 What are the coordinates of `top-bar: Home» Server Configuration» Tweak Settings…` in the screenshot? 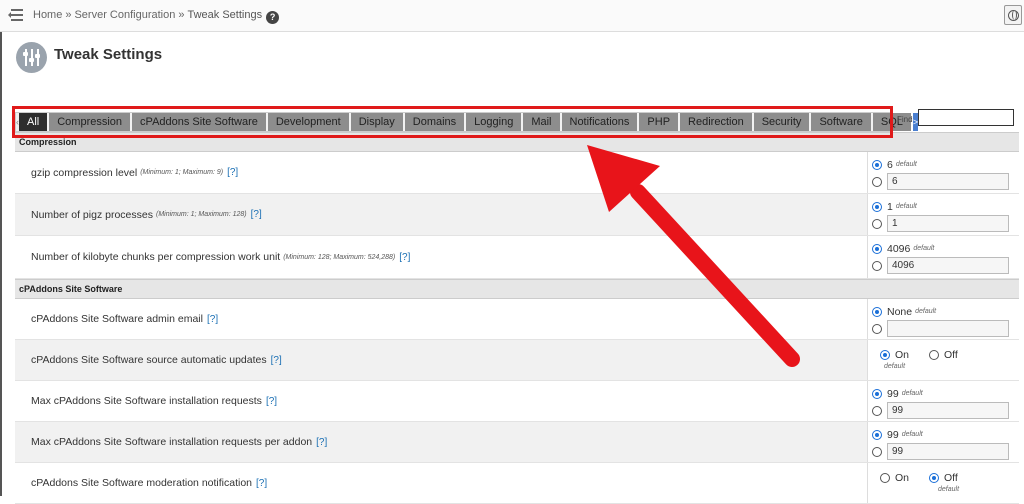 It's located at (512, 16).